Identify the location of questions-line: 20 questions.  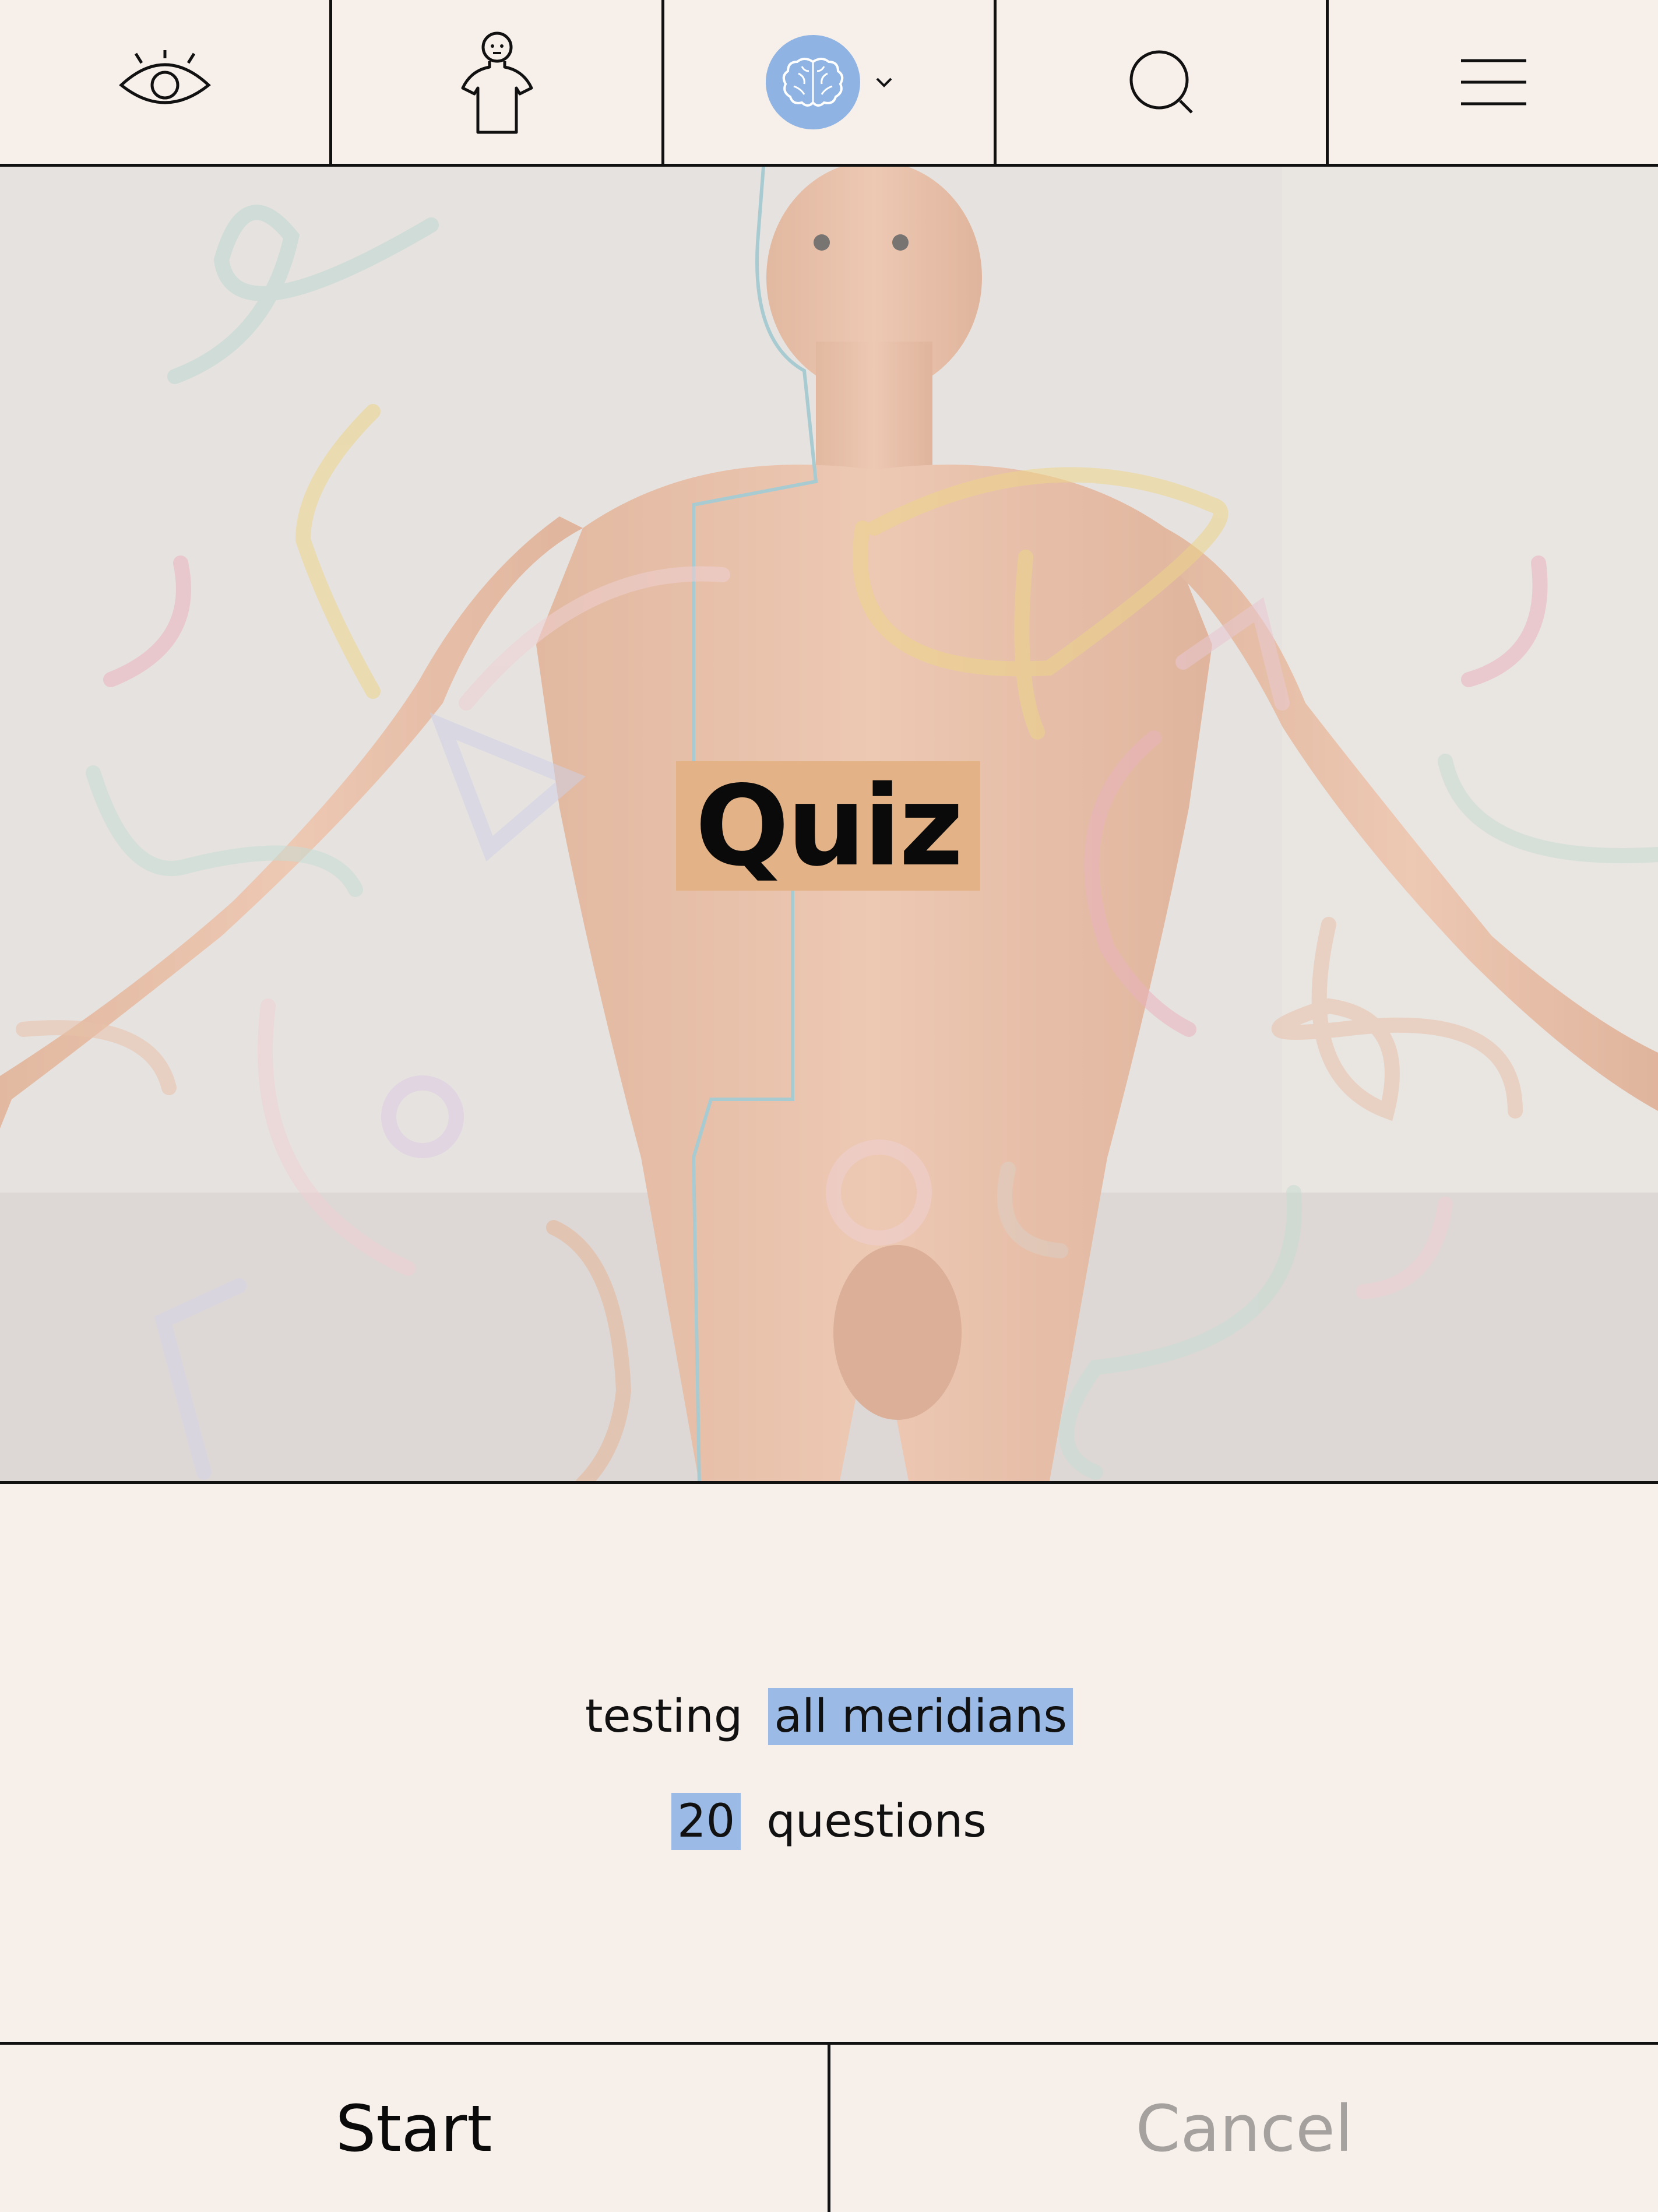
(829, 1821).